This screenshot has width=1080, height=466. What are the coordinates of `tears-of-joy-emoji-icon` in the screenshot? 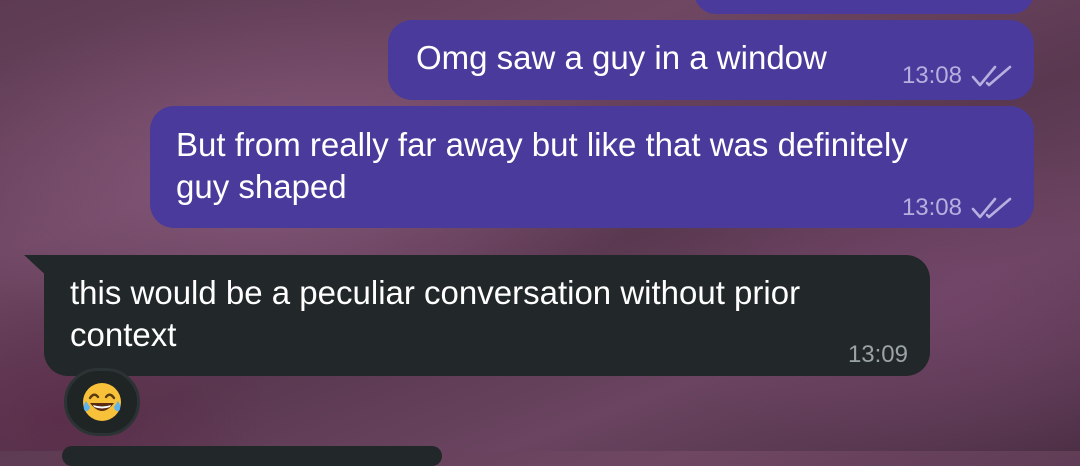 It's located at (102, 402).